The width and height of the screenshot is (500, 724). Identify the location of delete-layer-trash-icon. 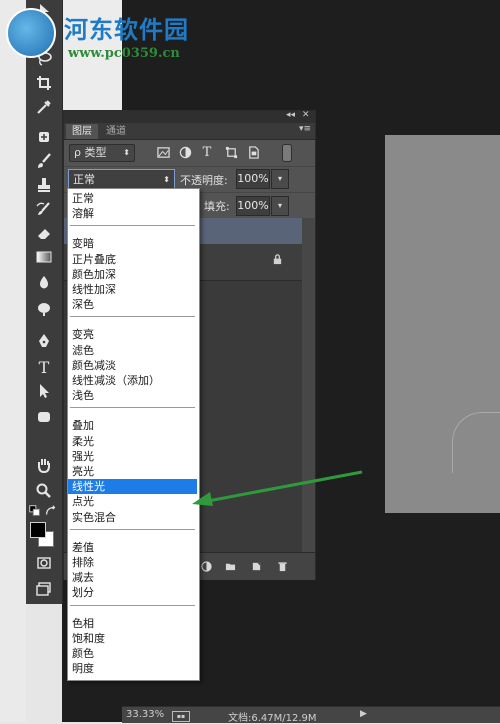
(282, 566).